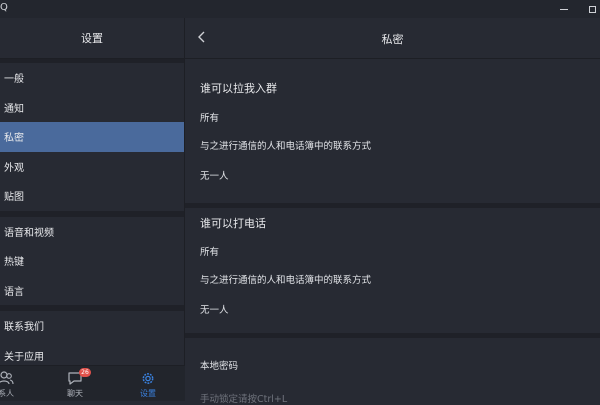 This screenshot has width=600, height=405. I want to click on sidebar-item-hotkeys: 热键, so click(92, 261).